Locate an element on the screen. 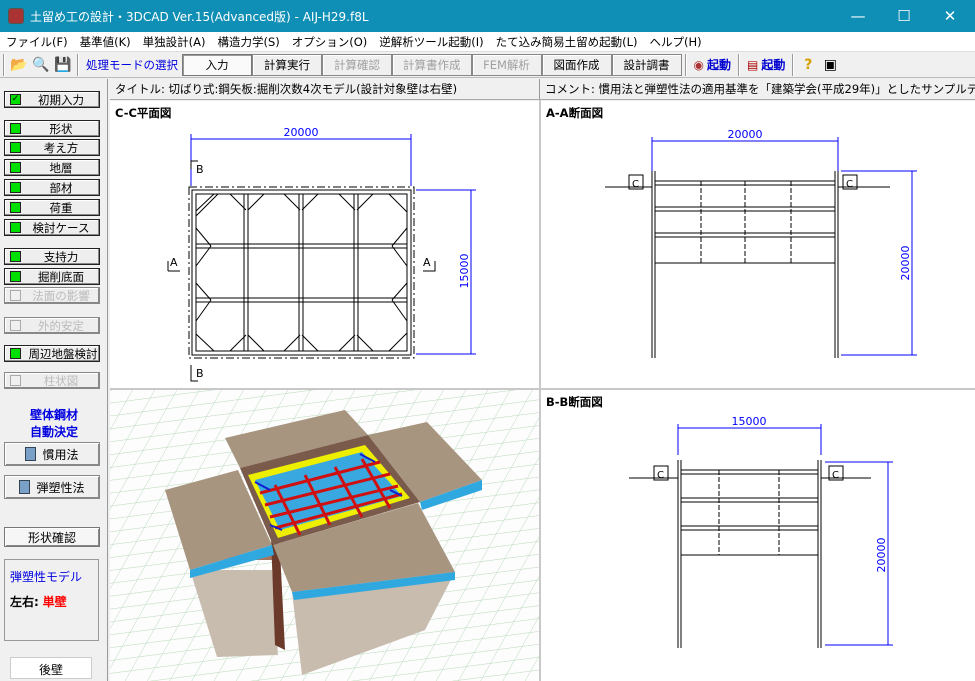  button-label: 掘削底面 is located at coordinates (61, 276).